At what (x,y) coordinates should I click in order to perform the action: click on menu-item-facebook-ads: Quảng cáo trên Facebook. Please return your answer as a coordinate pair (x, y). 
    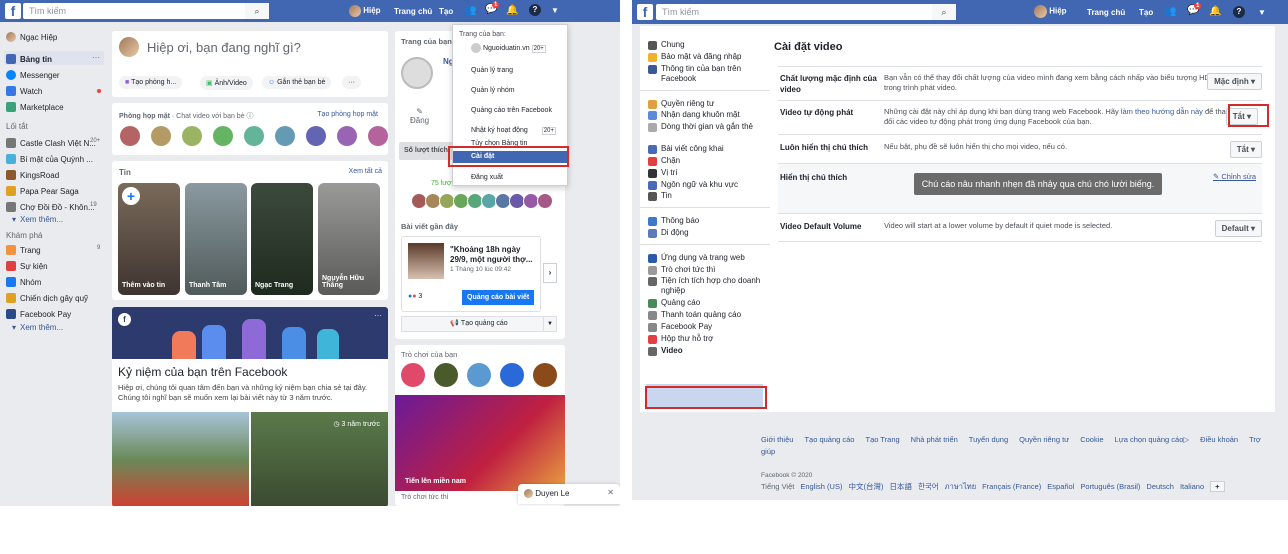
    Looking at the image, I should click on (511, 110).